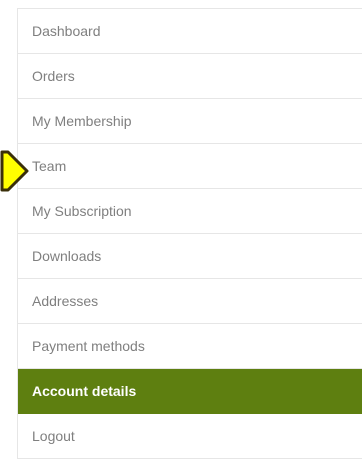 The height and width of the screenshot is (467, 362). Describe the element at coordinates (67, 256) in the screenshot. I see `nav-item-label: Downloads` at that location.